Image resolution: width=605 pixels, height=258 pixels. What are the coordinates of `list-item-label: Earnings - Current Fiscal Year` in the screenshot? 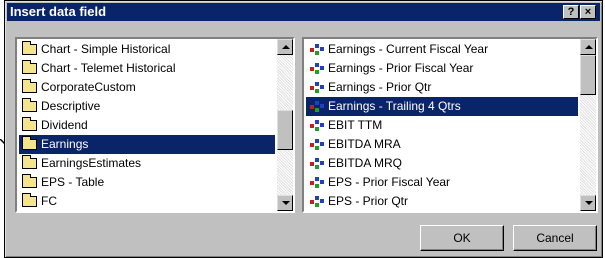 It's located at (408, 49).